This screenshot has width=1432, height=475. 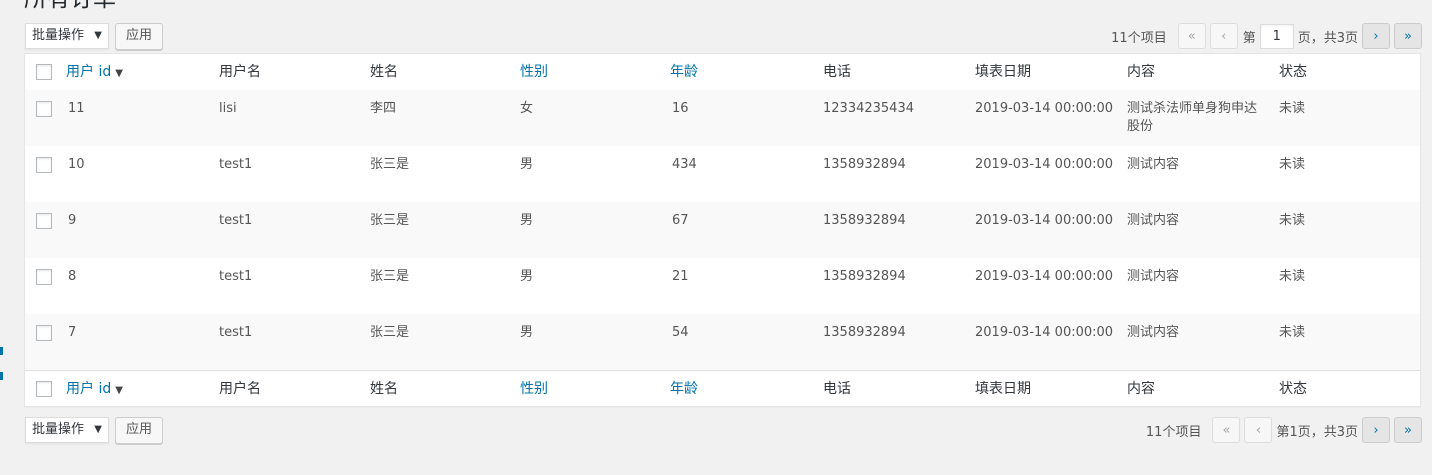 I want to click on pagination: 11个项目 « ‹ 第 1 页，共3页 › », so click(x=1266, y=36).